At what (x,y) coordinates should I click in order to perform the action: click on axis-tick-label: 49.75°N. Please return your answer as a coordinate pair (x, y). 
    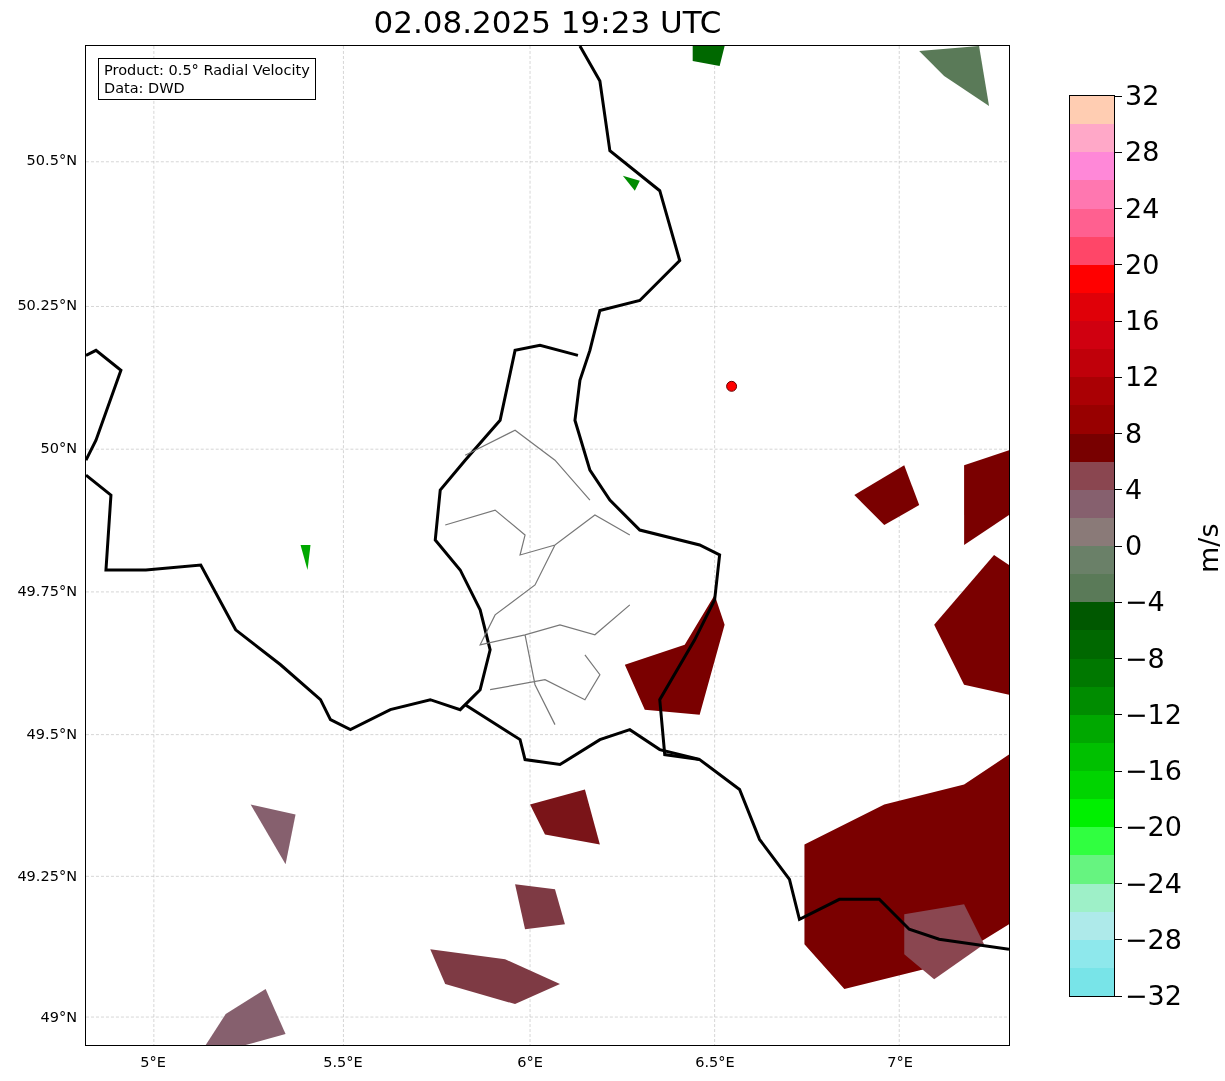
    Looking at the image, I should click on (47, 592).